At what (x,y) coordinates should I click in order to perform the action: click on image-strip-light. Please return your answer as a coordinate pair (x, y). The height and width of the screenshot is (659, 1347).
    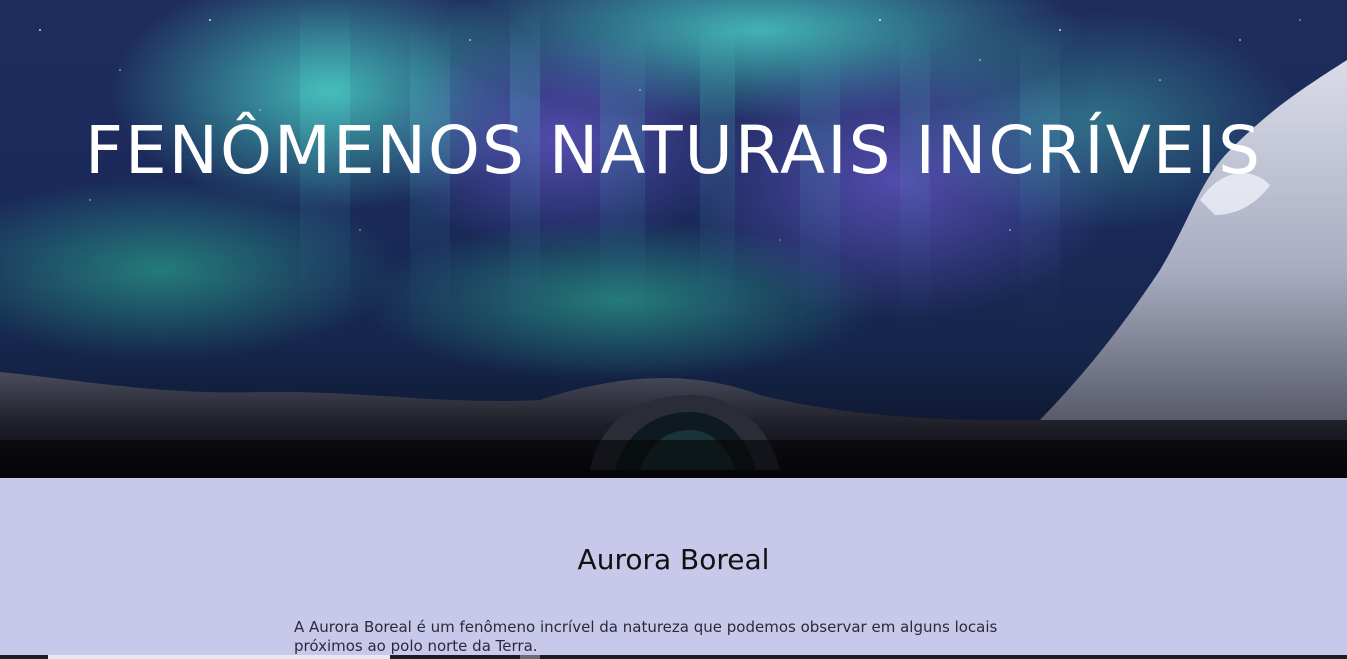
    Looking at the image, I should click on (219, 657).